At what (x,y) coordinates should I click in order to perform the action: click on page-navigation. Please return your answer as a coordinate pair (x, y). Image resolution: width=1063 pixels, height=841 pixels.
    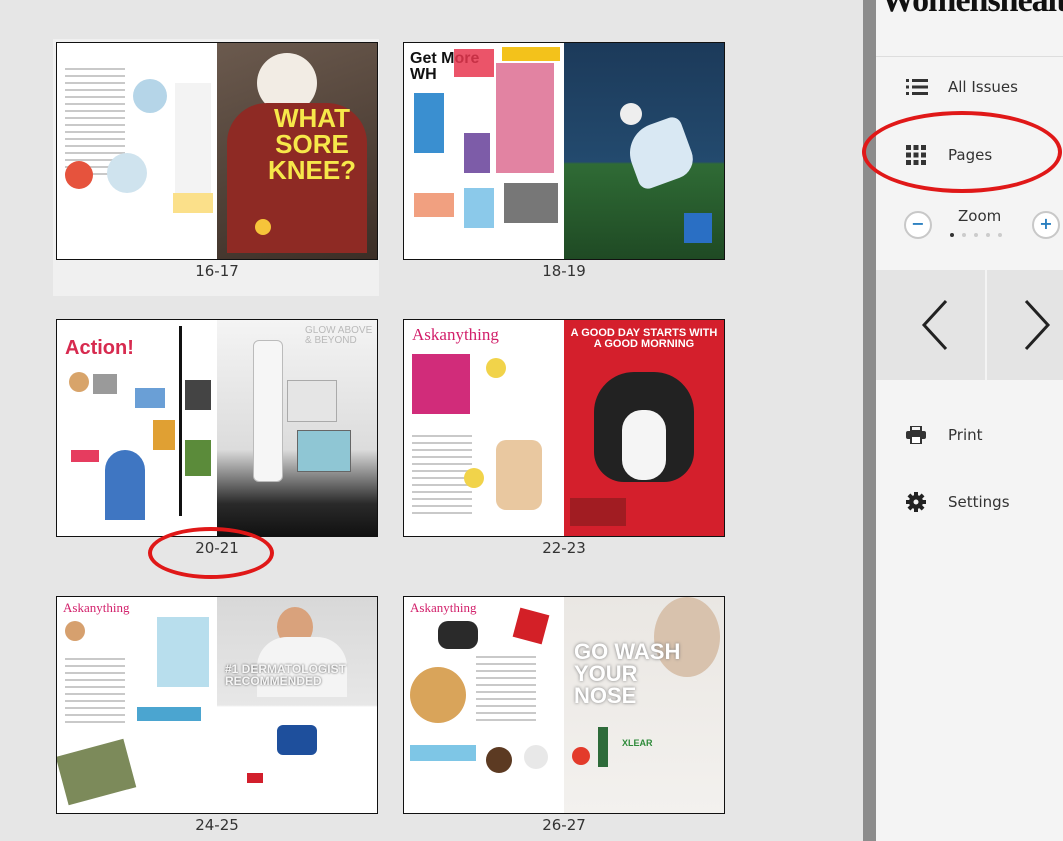
    Looking at the image, I should click on (969, 325).